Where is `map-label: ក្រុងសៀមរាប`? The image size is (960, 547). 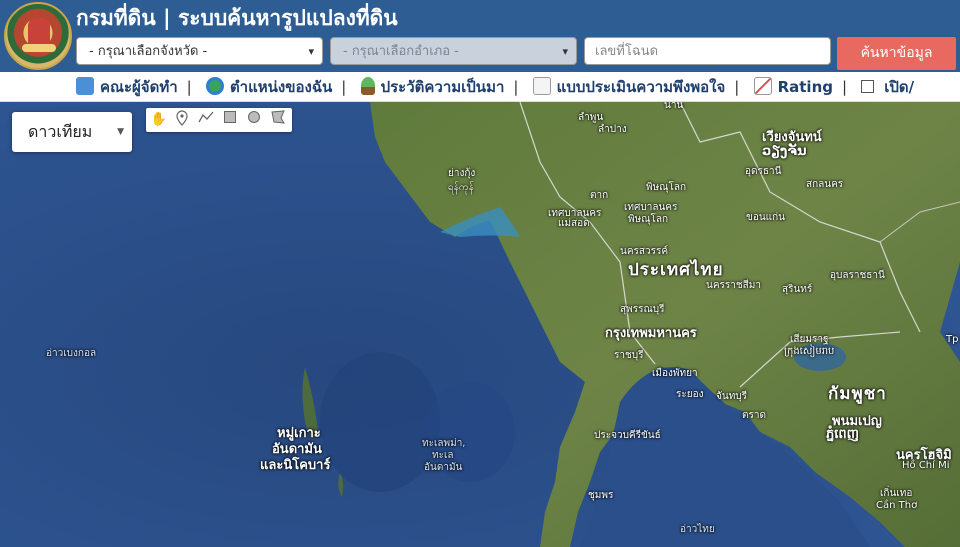
map-label: ក្រុងសៀមរាប is located at coordinates (809, 351).